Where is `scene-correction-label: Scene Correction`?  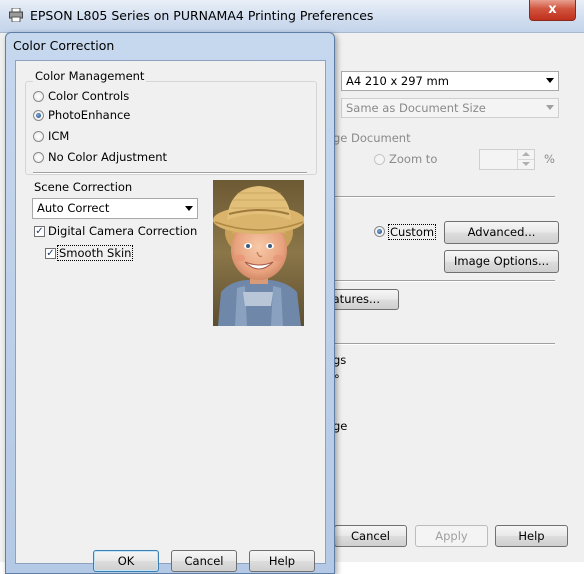
scene-correction-label: Scene Correction is located at coordinates (83, 187).